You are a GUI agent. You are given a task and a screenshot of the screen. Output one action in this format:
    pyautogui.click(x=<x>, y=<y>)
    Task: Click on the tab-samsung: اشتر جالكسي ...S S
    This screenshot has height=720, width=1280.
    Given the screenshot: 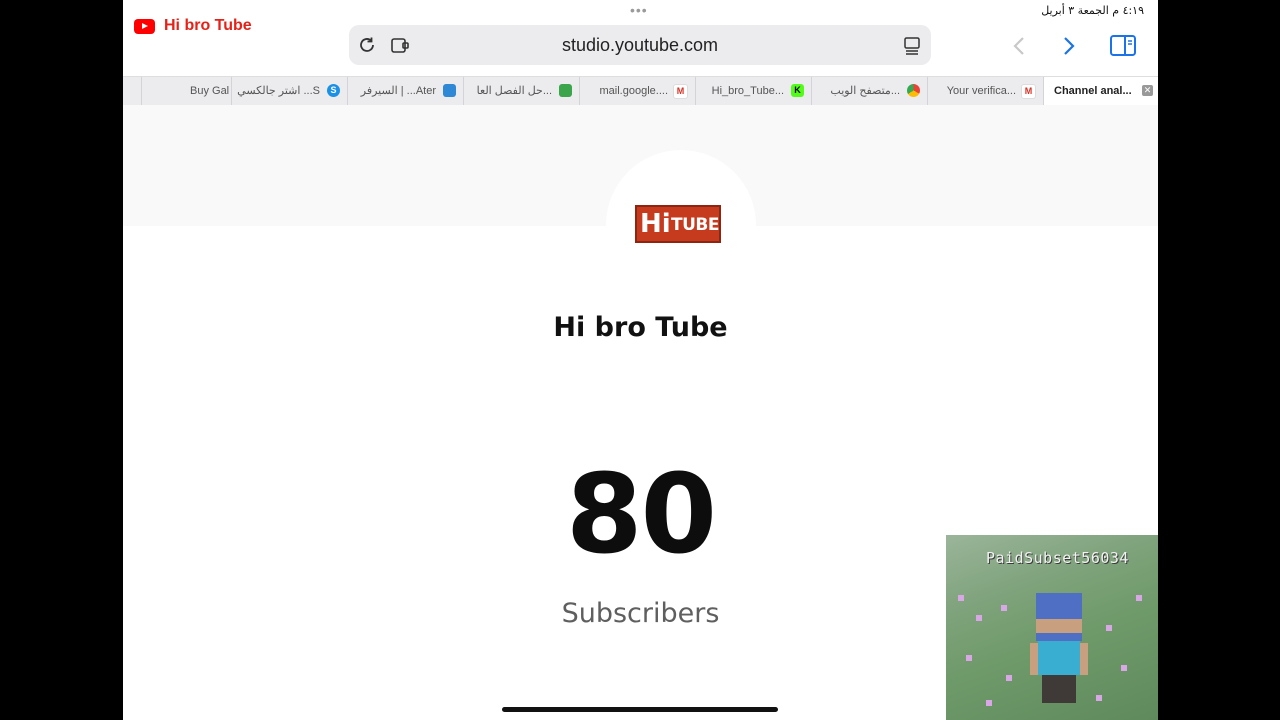 What is the action you would take?
    pyautogui.click(x=289, y=91)
    